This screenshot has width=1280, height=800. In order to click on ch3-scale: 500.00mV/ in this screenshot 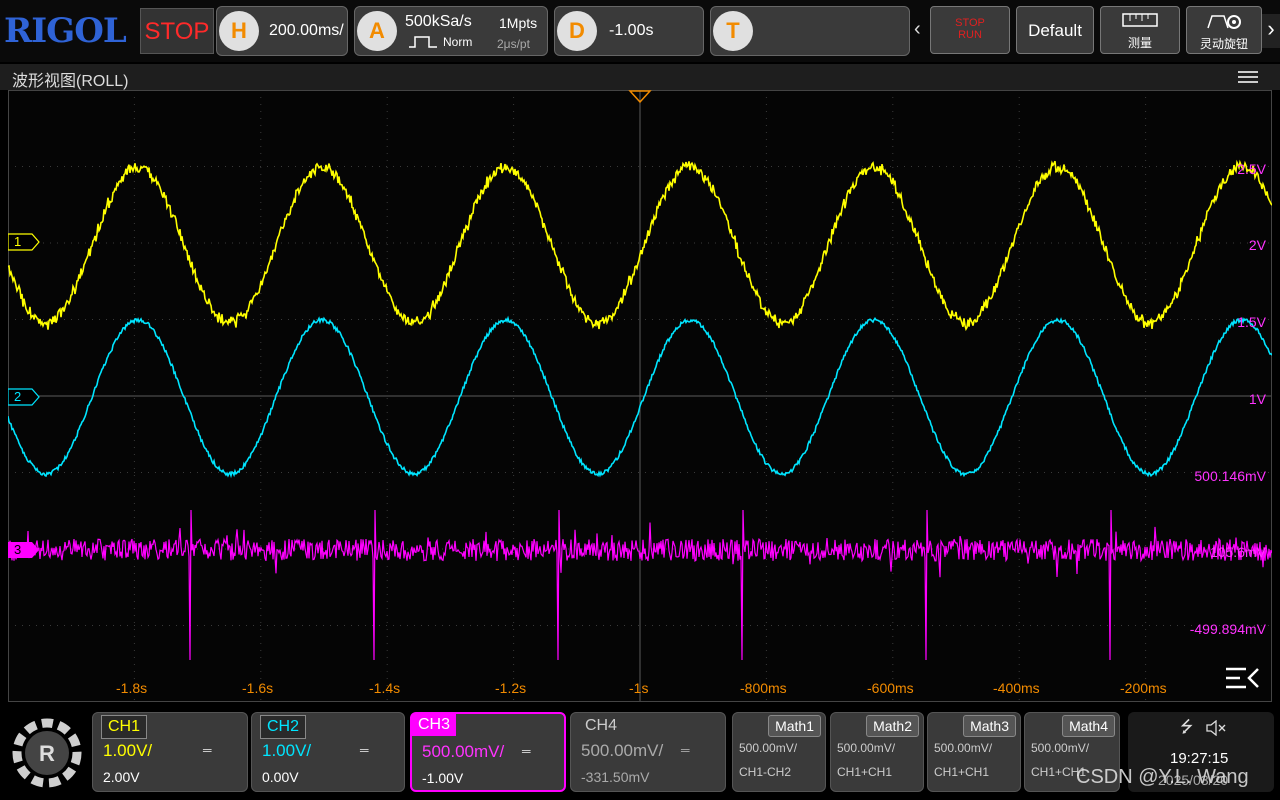, I will do `click(463, 751)`.